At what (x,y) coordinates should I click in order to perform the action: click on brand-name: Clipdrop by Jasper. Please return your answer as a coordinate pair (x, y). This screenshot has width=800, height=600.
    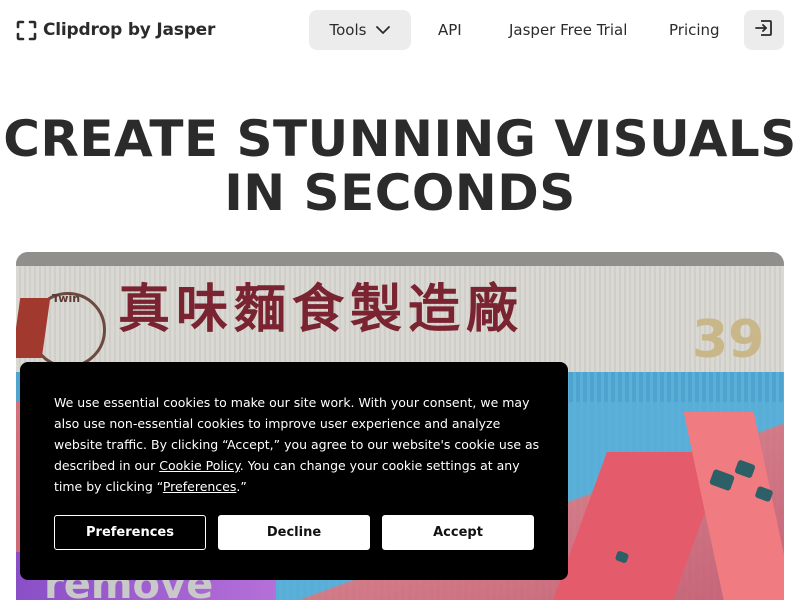
    Looking at the image, I should click on (129, 30).